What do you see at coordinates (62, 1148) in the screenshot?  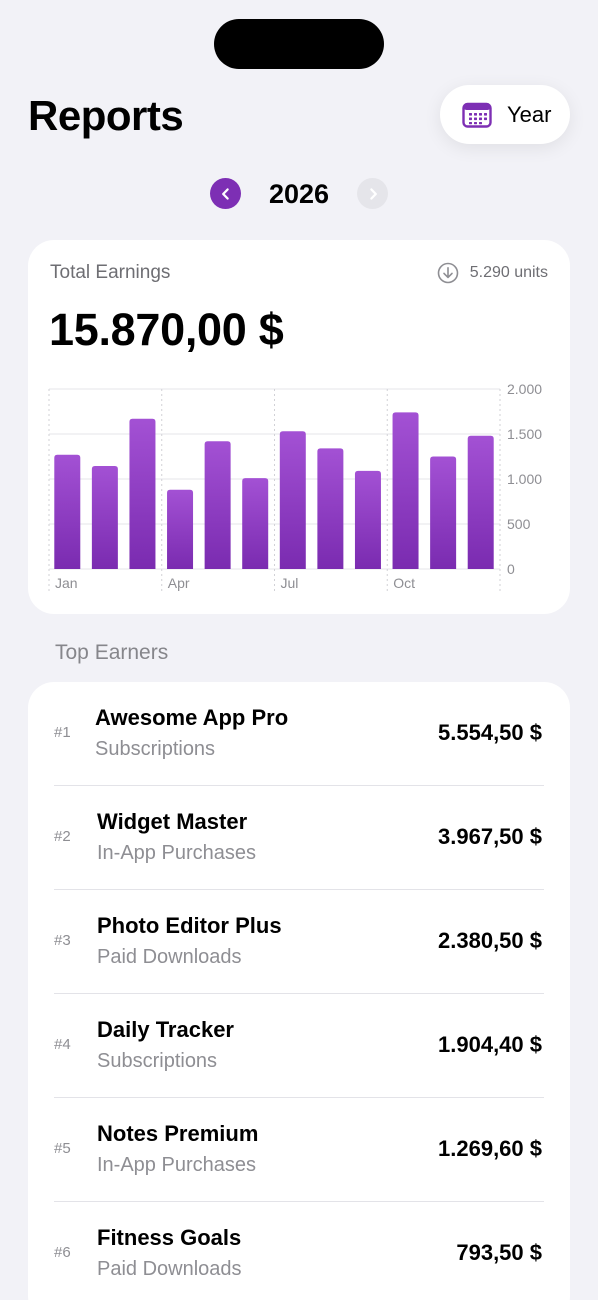 I see `earner-rank: #5` at bounding box center [62, 1148].